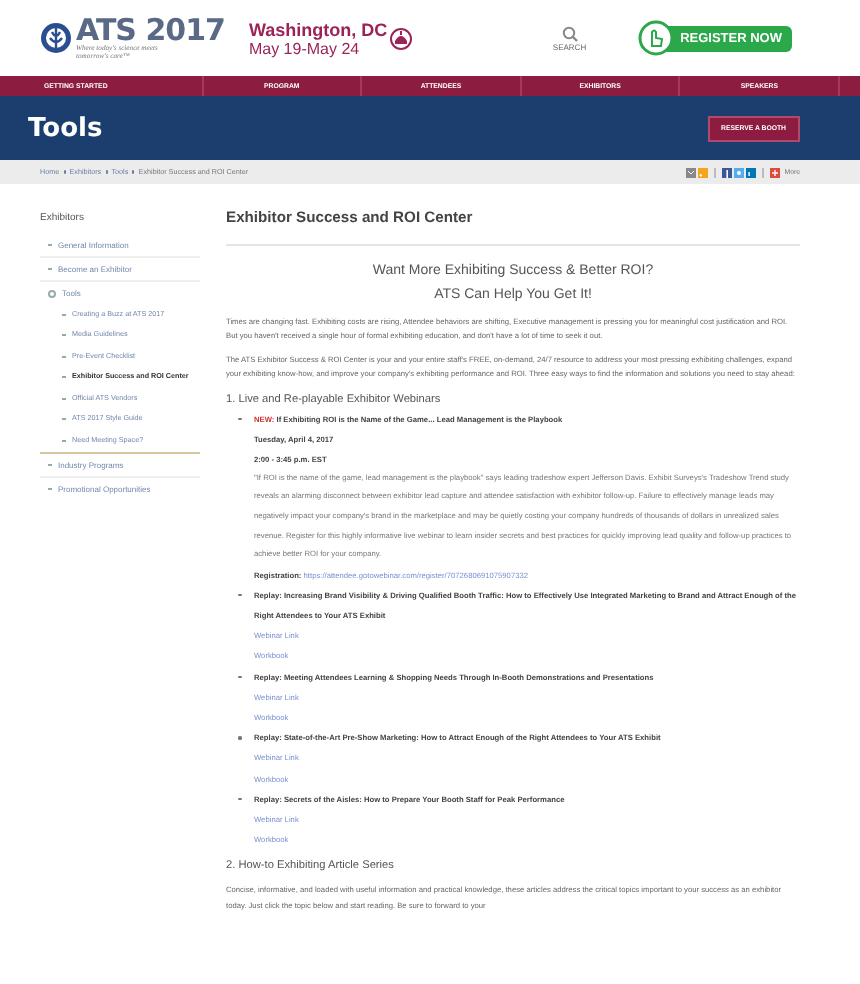  What do you see at coordinates (305, 48) in the screenshot?
I see `event-dates: May 19-May 24` at bounding box center [305, 48].